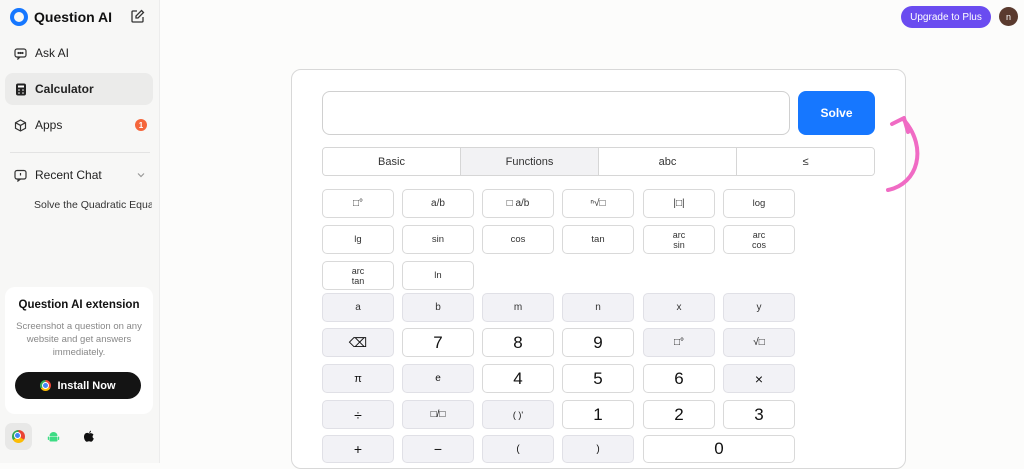 This screenshot has width=1024, height=469. What do you see at coordinates (438, 239) in the screenshot?
I see `key-sin: sin` at bounding box center [438, 239].